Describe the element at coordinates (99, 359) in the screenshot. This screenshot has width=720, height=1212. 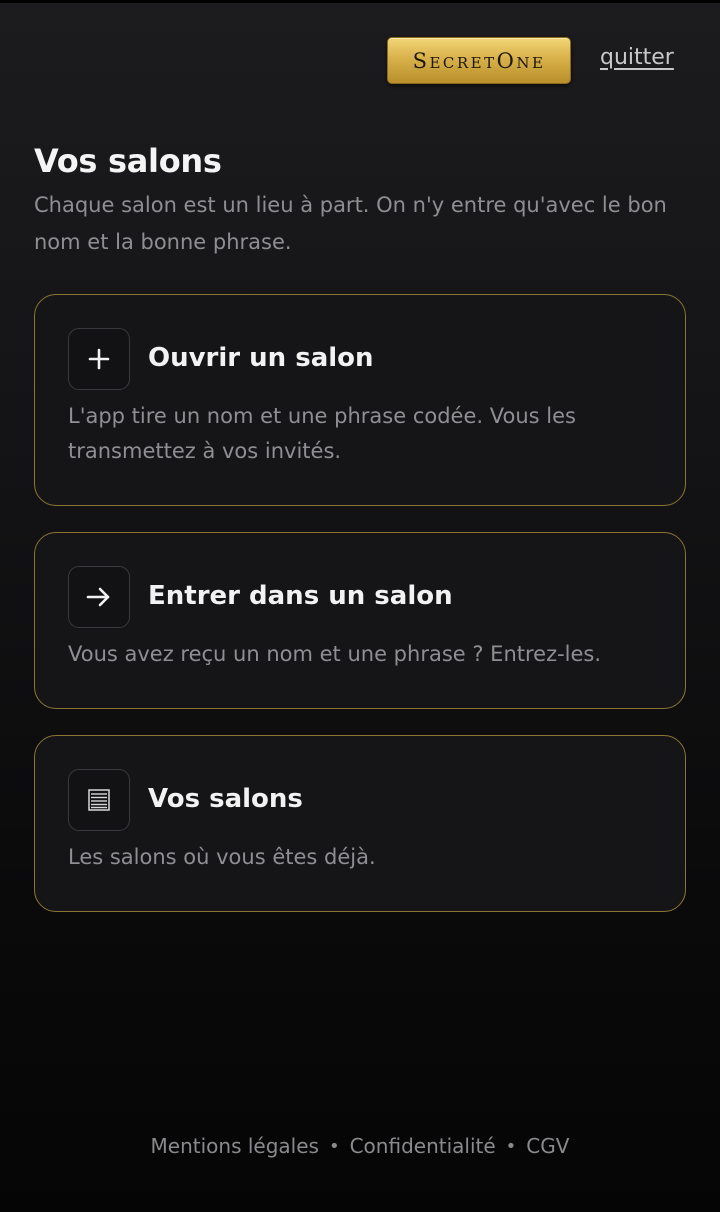
I see `plus-icon` at that location.